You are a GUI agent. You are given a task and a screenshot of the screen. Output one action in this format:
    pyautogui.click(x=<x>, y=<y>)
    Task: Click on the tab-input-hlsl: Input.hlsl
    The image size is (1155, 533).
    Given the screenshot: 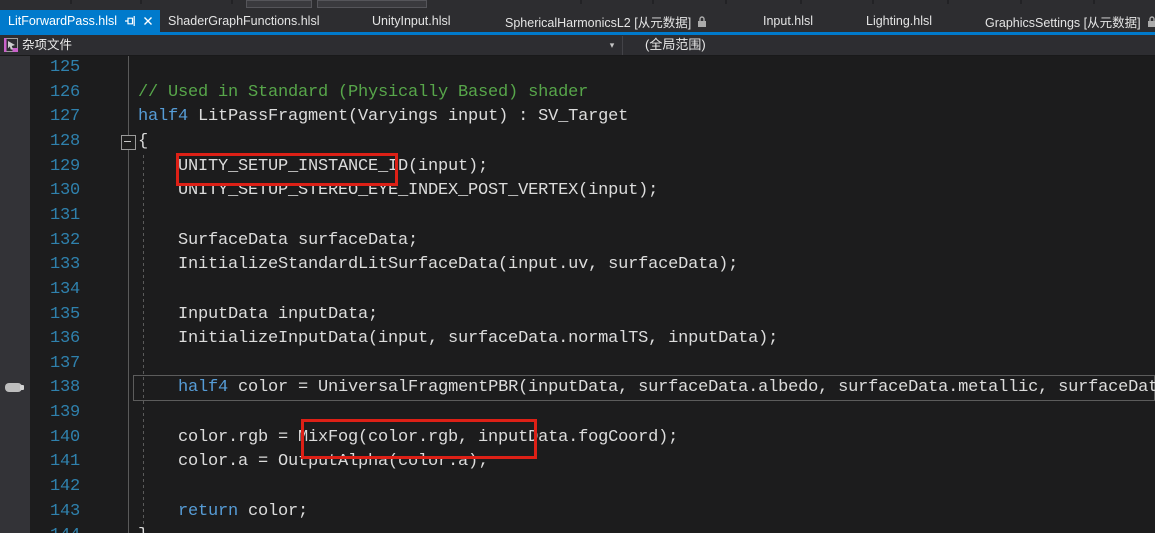 What is the action you would take?
    pyautogui.click(x=788, y=21)
    